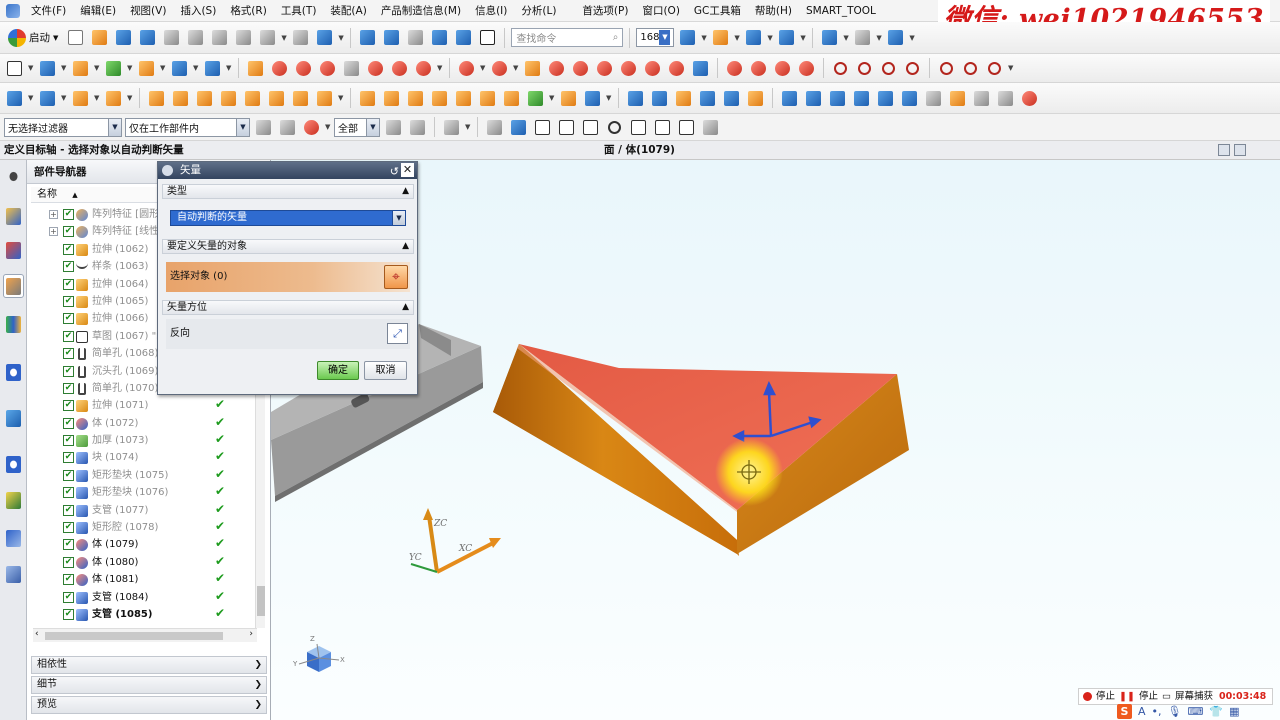 The image size is (1280, 720). What do you see at coordinates (156, 98) in the screenshot?
I see `unite-icon` at bounding box center [156, 98].